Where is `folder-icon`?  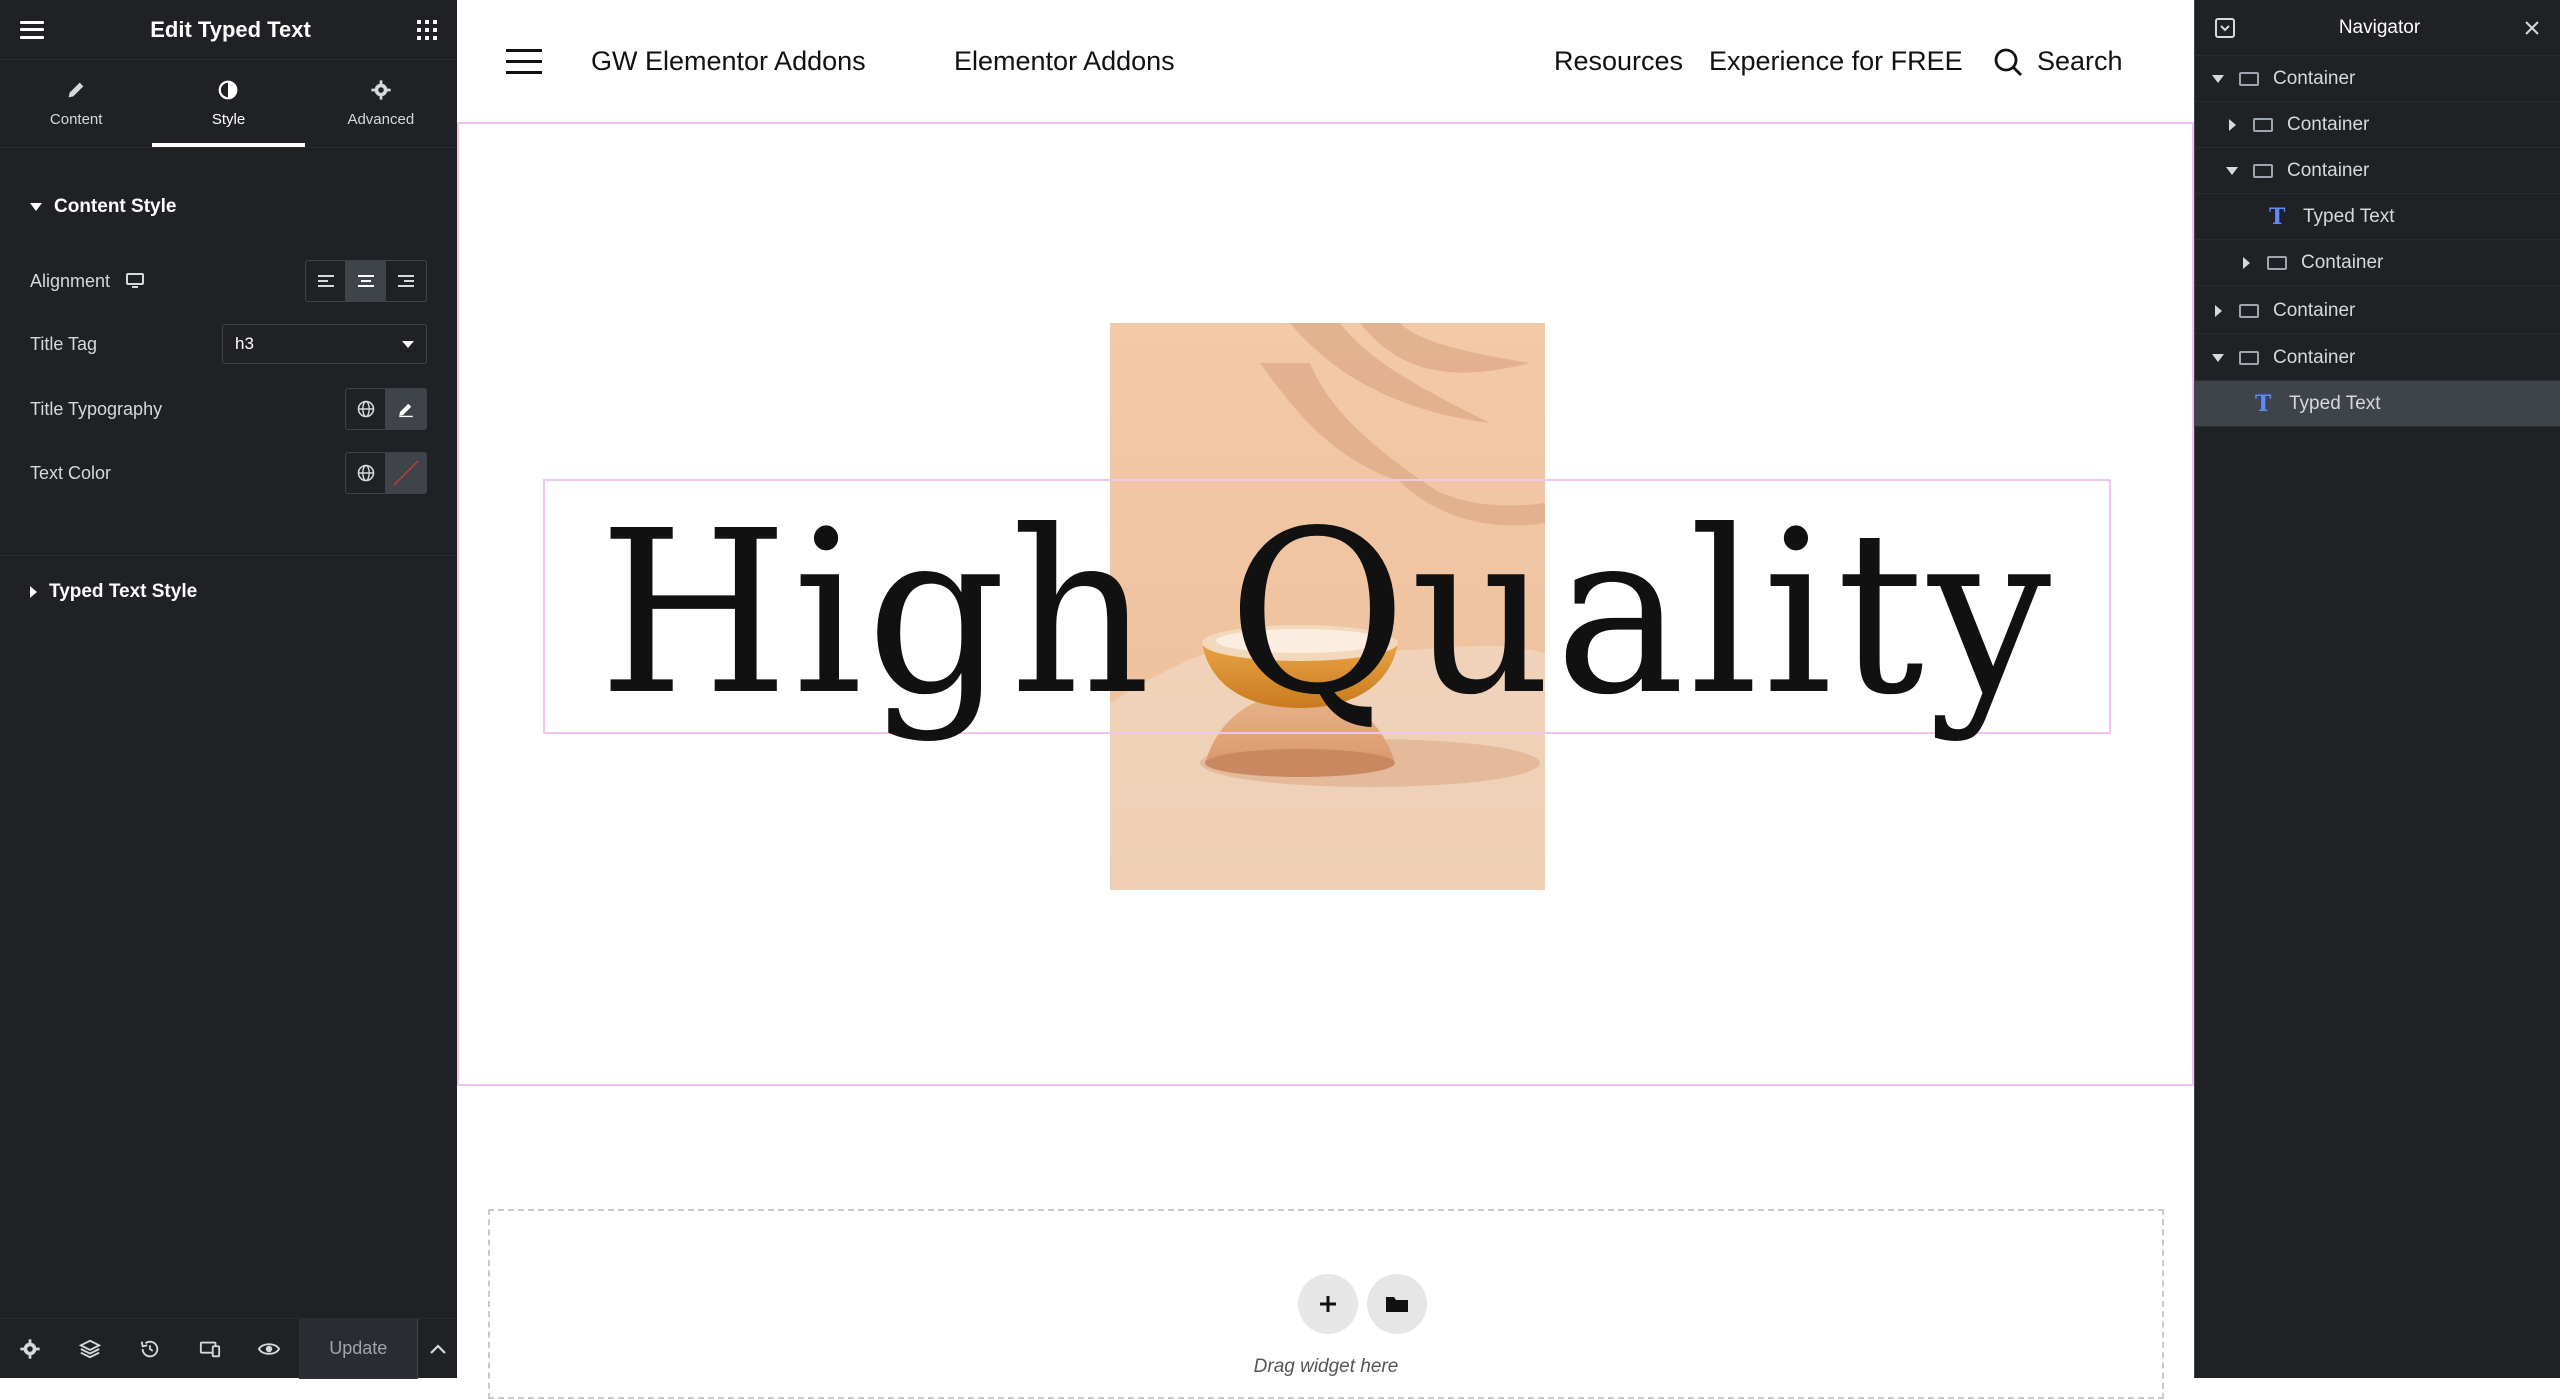 folder-icon is located at coordinates (1397, 1304).